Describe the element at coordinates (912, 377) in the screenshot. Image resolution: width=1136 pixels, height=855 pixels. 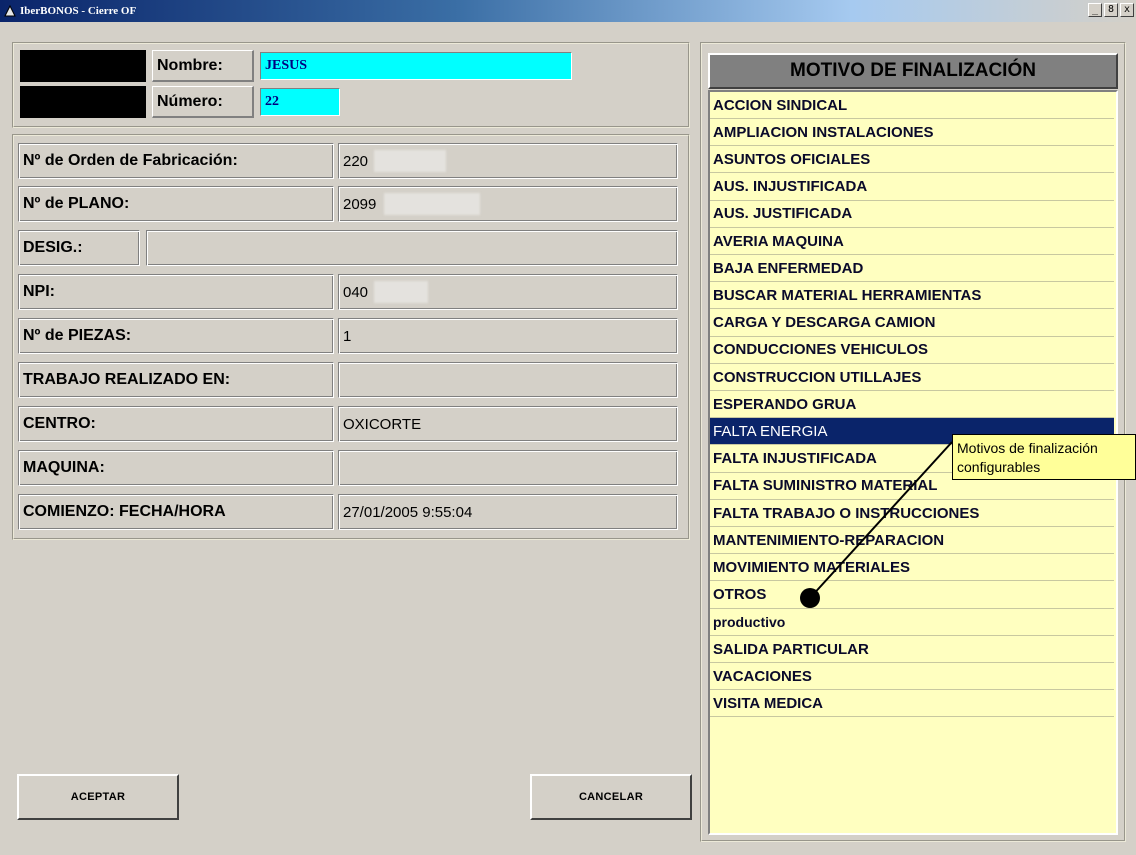
I see `reason-item: CONSTRUCCION UTILLAJES` at that location.